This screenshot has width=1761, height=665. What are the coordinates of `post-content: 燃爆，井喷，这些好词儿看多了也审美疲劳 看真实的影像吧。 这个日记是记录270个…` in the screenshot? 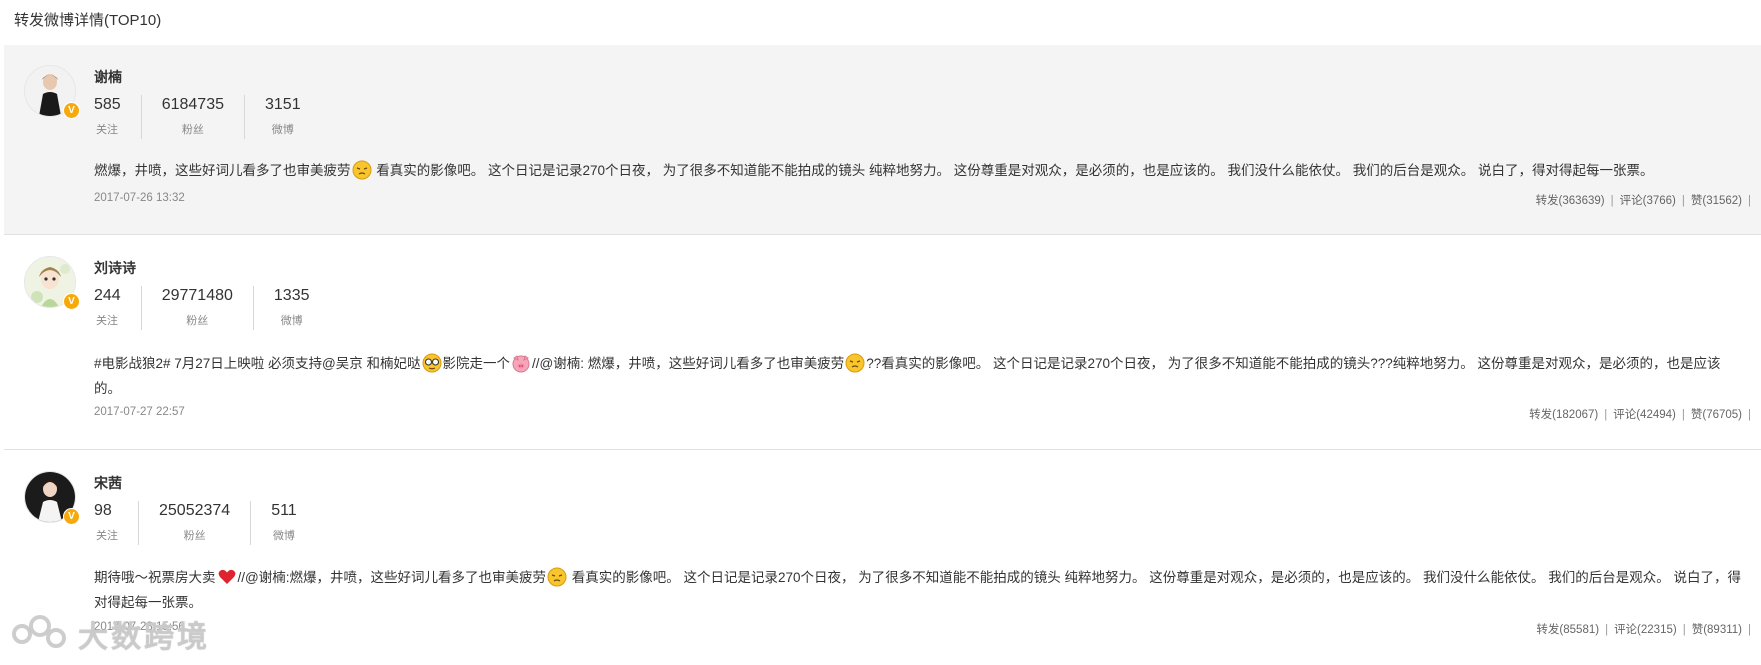 It's located at (920, 170).